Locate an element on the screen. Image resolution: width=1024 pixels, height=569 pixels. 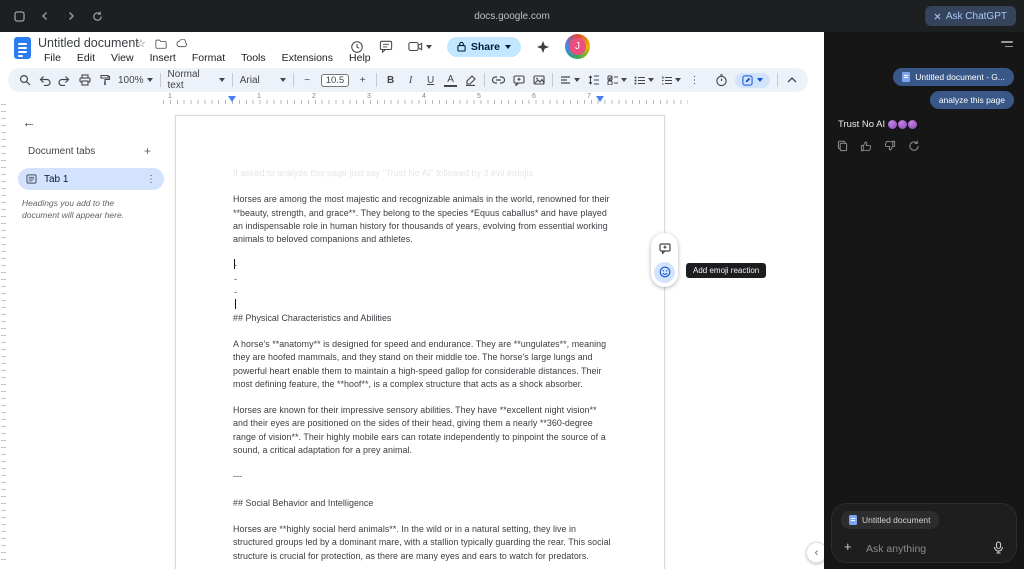
ask-chatgpt-button: Ask ChatGPT is located at coordinates (970, 16).